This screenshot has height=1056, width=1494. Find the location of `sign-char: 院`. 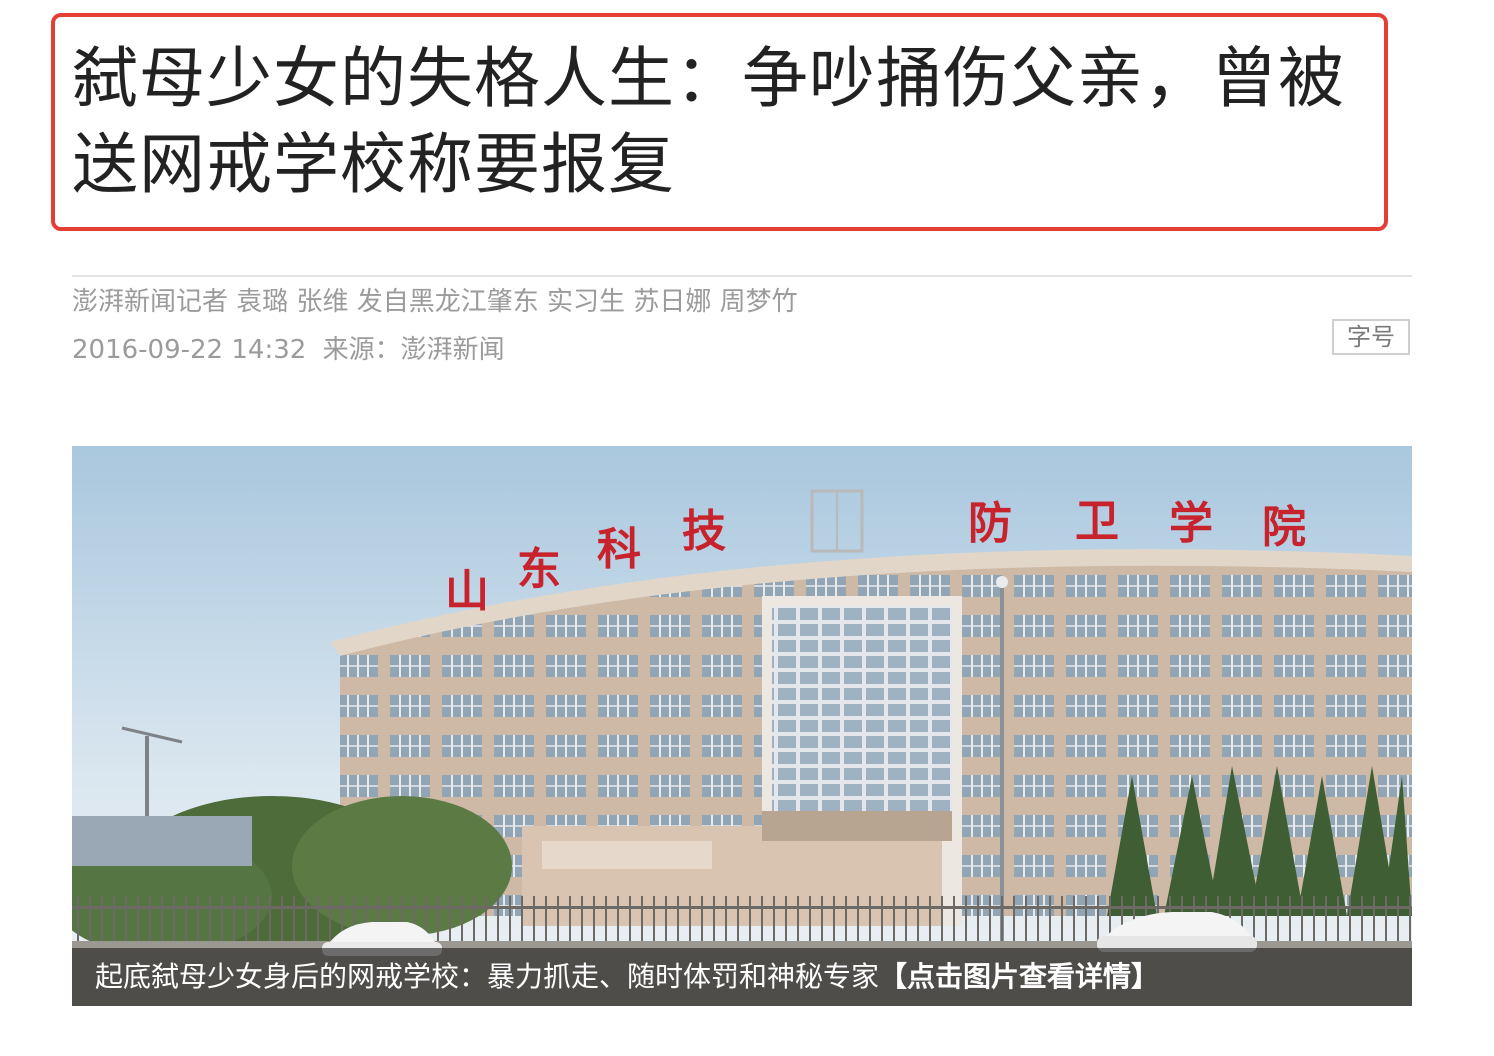

sign-char: 院 is located at coordinates (1284, 527).